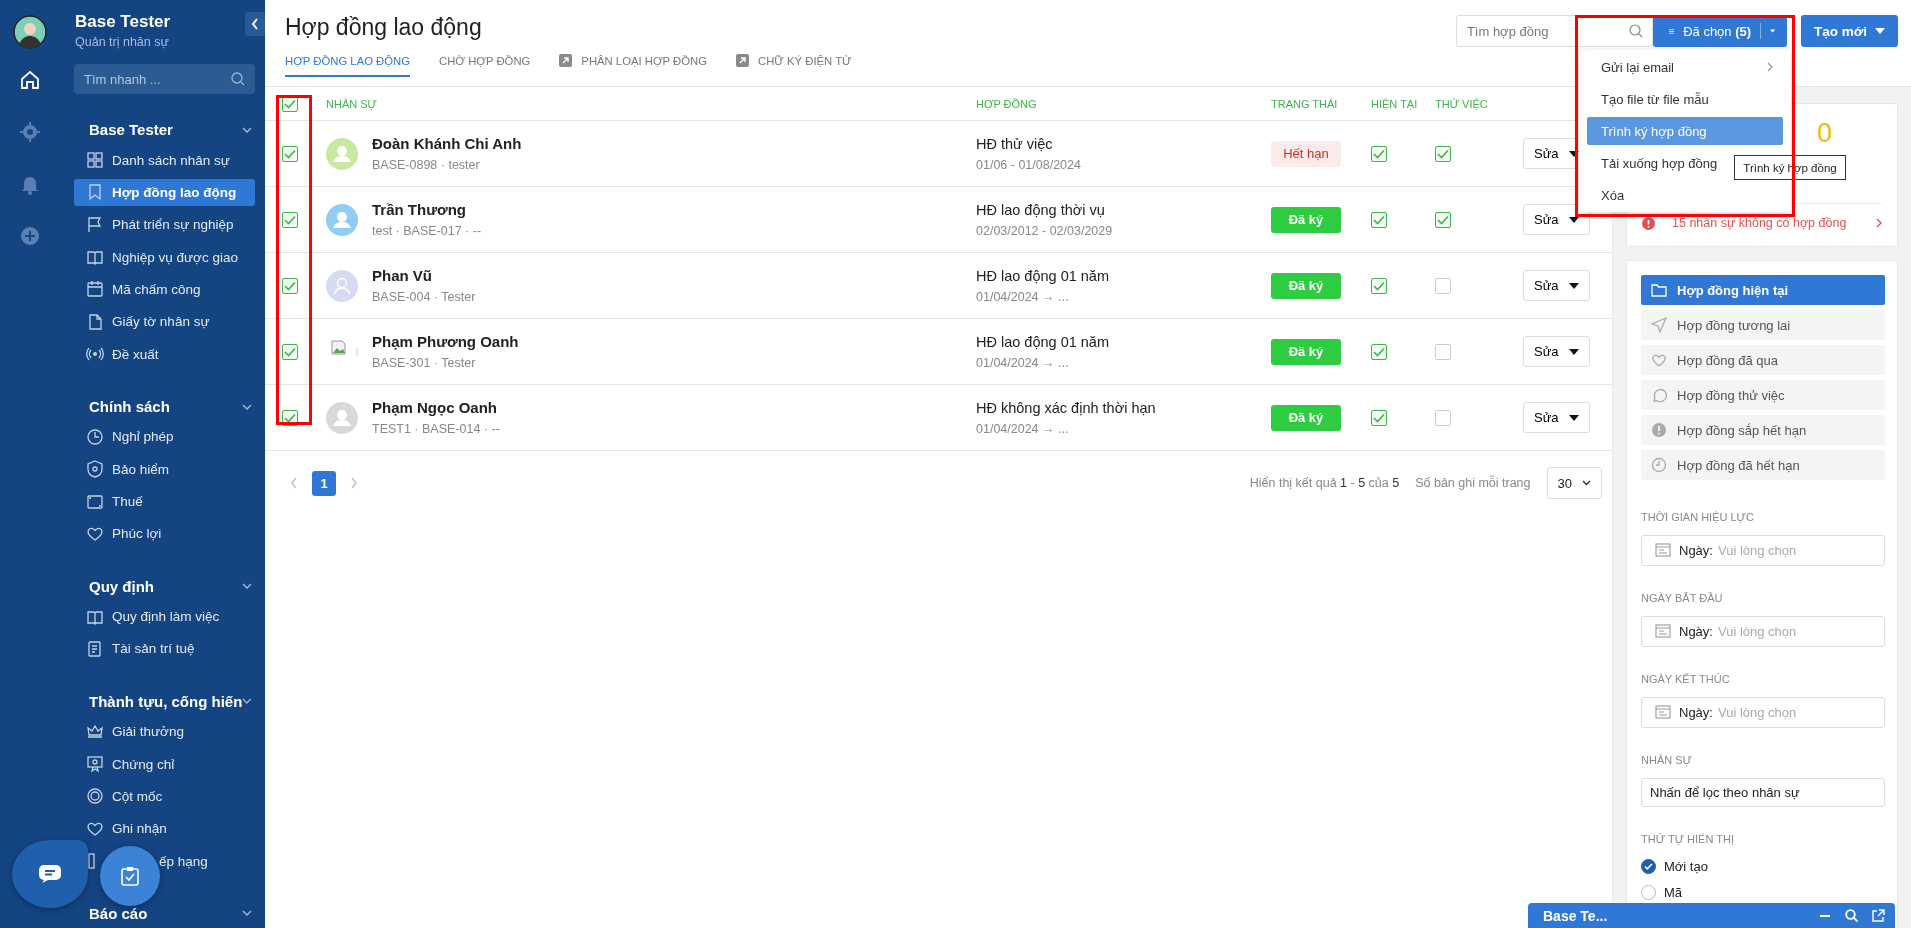  I want to click on results-summary: Hiển thị kết quả 1 - 5 của 5, so click(1324, 483).